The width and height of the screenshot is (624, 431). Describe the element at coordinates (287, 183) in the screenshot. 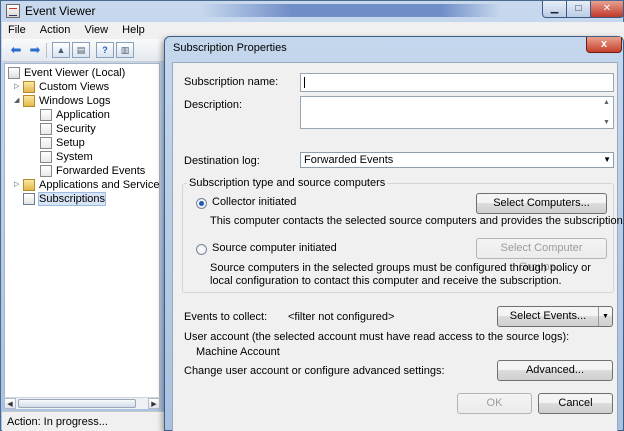

I see `subscription-type-group-title: Subscription type and source computers` at that location.